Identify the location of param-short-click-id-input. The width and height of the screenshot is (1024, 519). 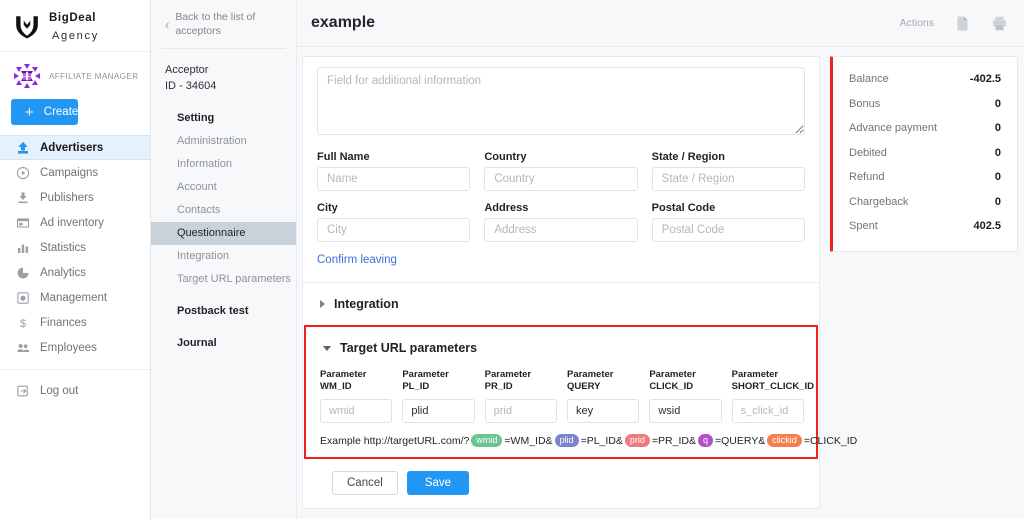
(767, 410).